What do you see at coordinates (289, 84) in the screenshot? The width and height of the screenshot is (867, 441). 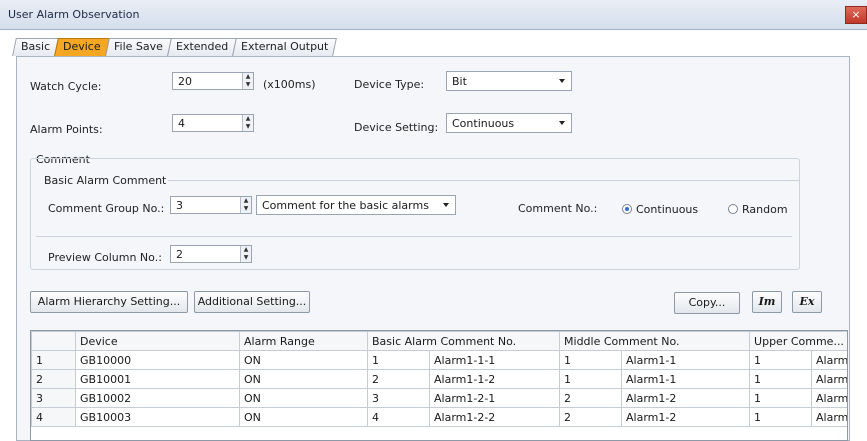 I see `watch-cycle-unit: (x100ms)` at bounding box center [289, 84].